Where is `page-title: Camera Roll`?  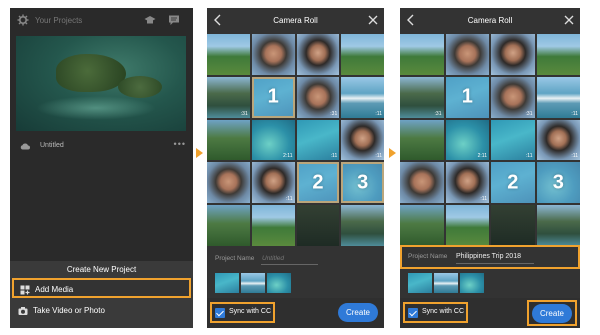 page-title: Camera Roll is located at coordinates (490, 20).